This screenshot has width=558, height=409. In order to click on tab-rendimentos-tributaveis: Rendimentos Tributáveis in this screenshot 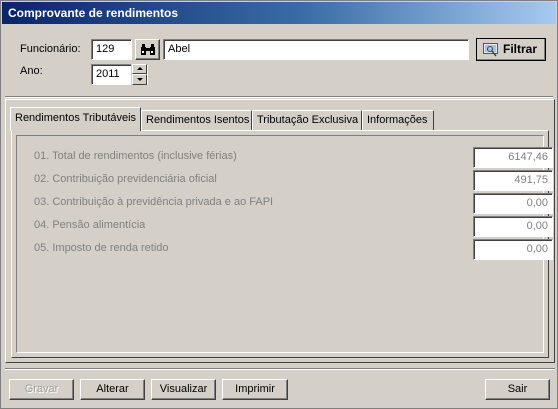, I will do `click(75, 119)`.